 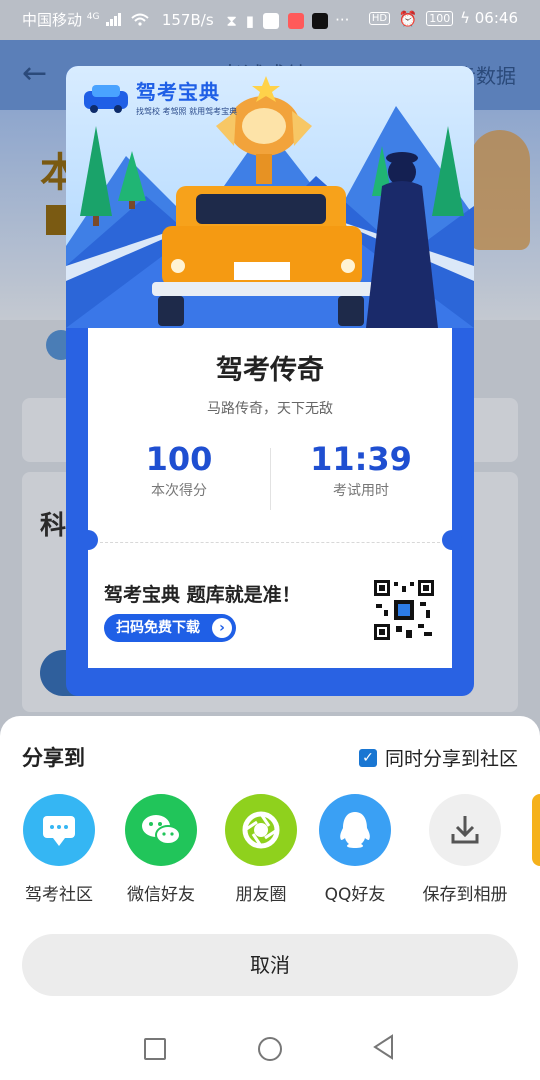 I want to click on signal-icon, so click(x=114, y=21).